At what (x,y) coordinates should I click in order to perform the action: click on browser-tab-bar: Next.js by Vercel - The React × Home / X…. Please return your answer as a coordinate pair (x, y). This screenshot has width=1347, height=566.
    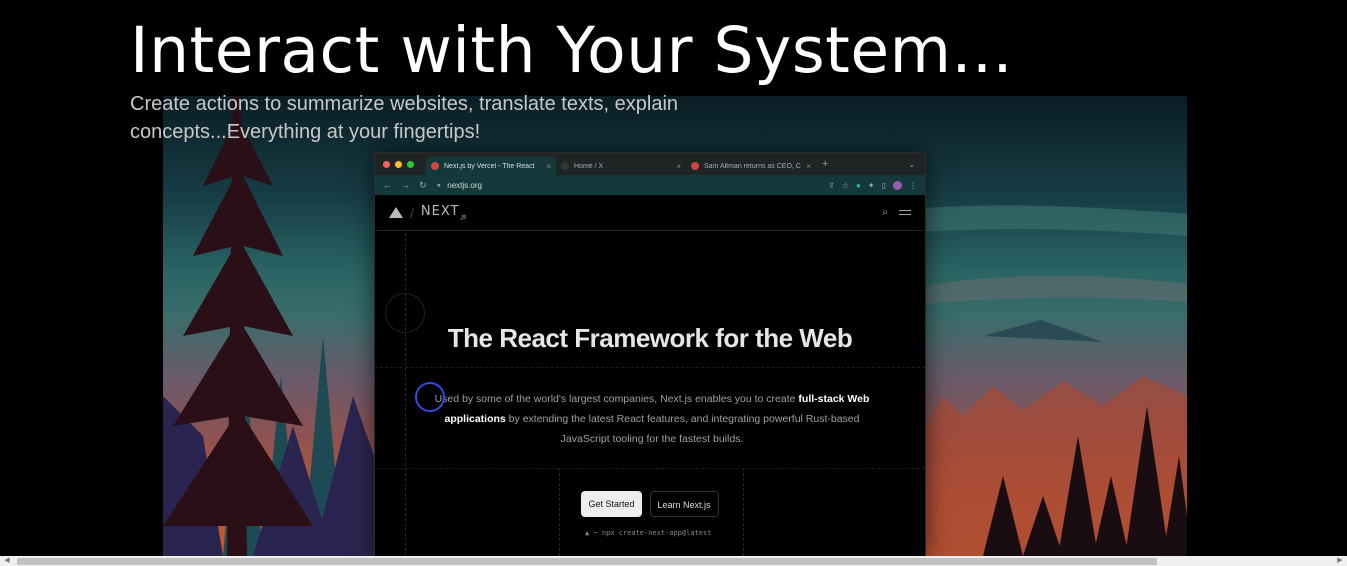
    Looking at the image, I should click on (650, 164).